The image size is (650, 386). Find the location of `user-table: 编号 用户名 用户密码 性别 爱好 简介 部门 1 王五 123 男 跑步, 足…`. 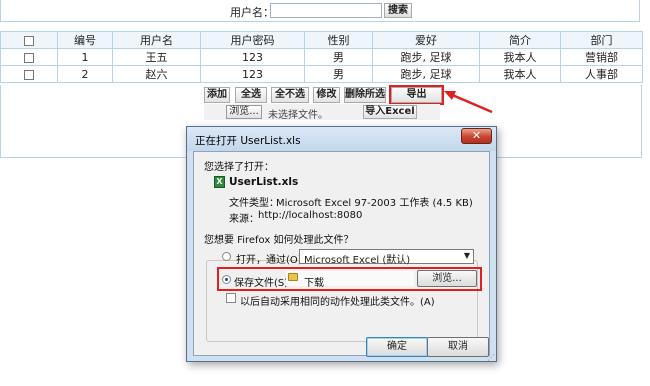

user-table: 编号 用户名 用户密码 性别 爱好 简介 部门 1 王五 123 男 跑步, 足… is located at coordinates (321, 57).